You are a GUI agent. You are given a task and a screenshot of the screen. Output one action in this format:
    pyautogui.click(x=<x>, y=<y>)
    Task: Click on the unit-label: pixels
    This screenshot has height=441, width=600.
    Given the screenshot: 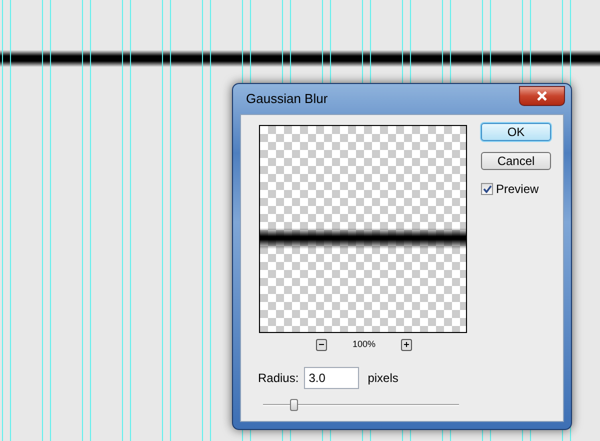 What is the action you would take?
    pyautogui.click(x=383, y=378)
    